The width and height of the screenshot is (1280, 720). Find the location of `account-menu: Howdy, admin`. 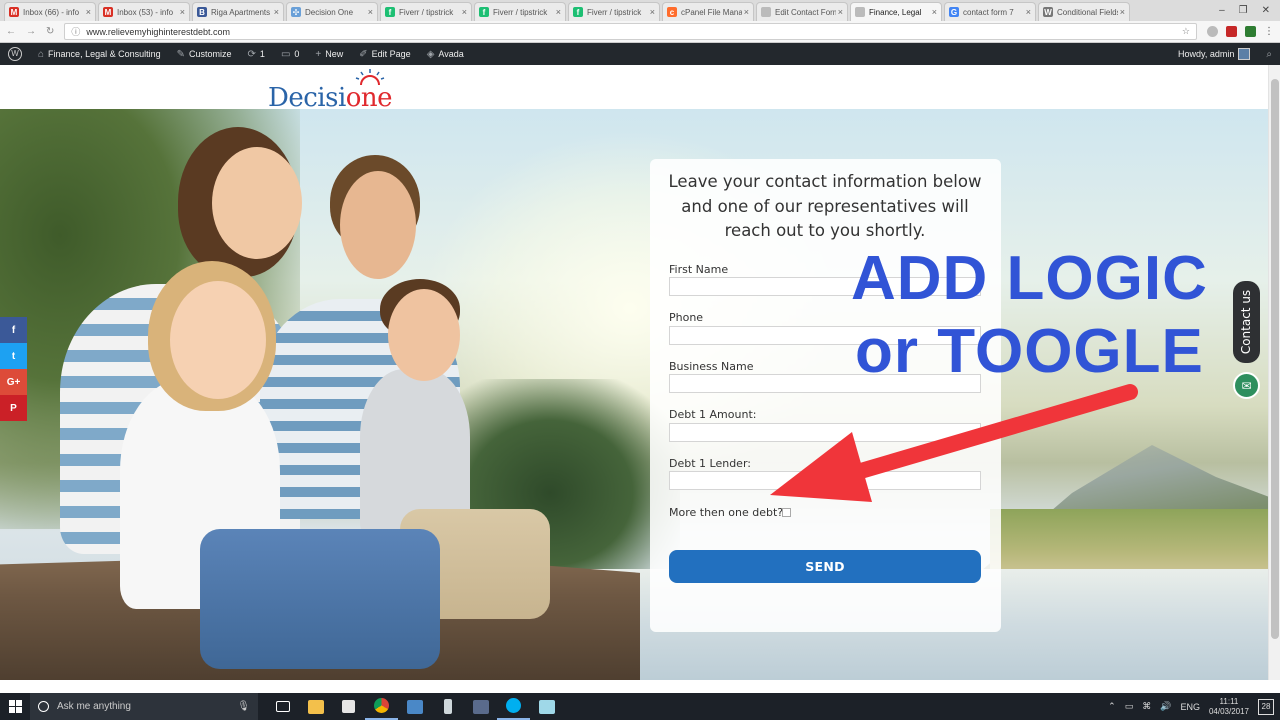

account-menu: Howdy, admin is located at coordinates (1214, 54).